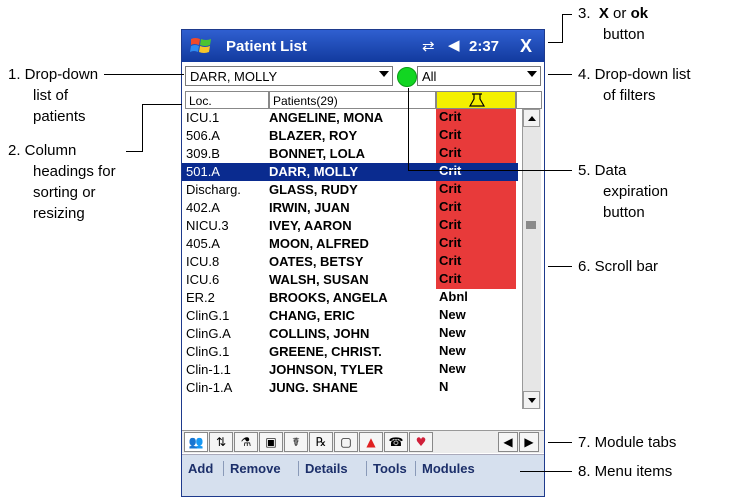 The height and width of the screenshot is (500, 746). What do you see at coordinates (350, 385) in the screenshot?
I see `table-row: Clin-1.A JUNG, SHANE N` at bounding box center [350, 385].